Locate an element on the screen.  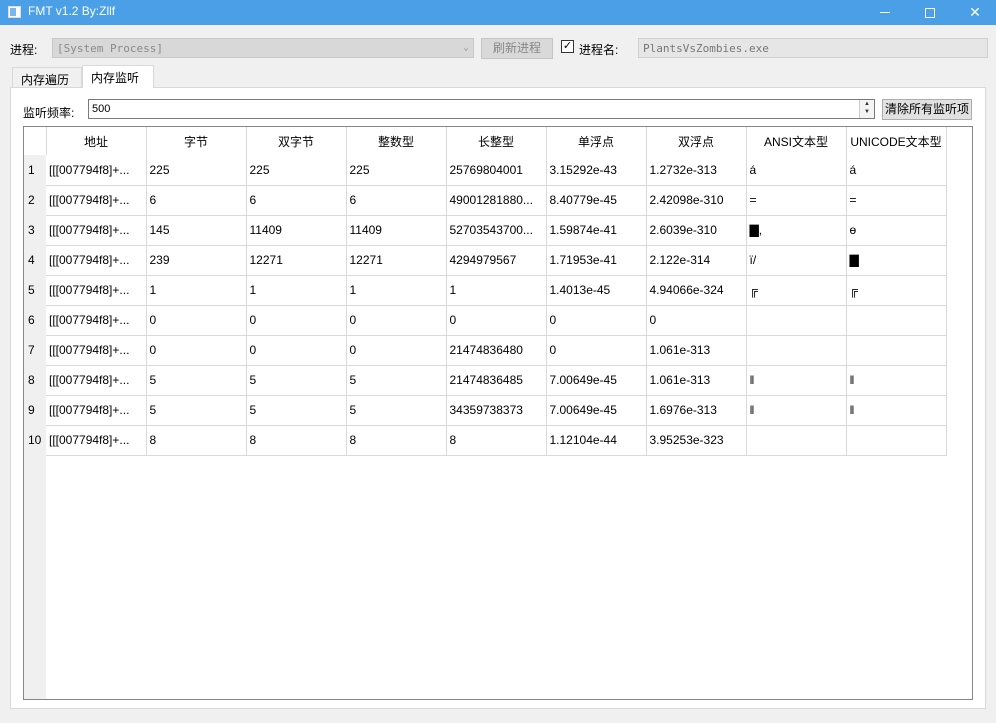
procname-checkbox: ✓ is located at coordinates (567, 46).